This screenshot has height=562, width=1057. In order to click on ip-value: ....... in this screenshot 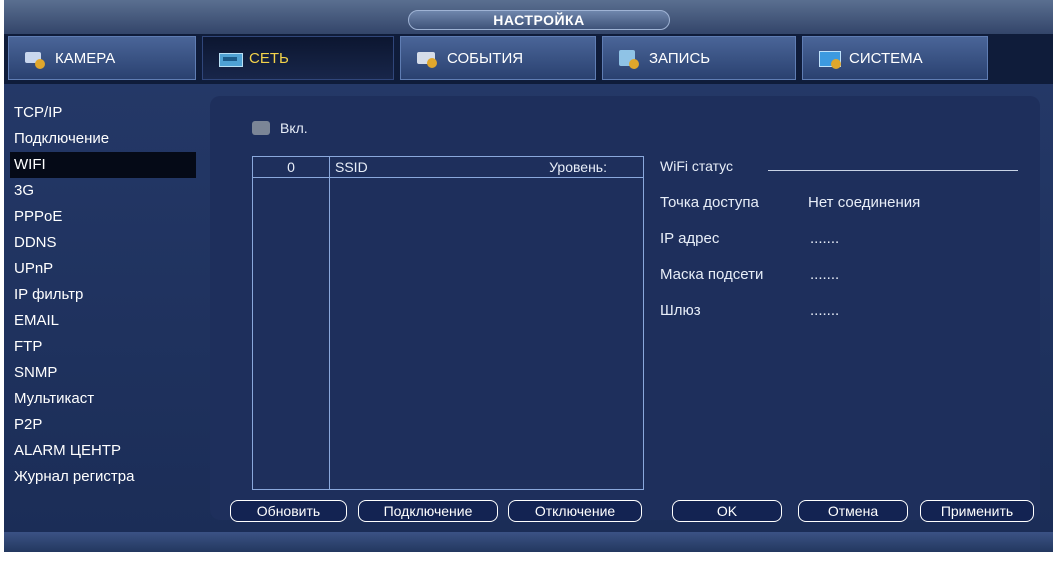, I will do `click(825, 238)`.